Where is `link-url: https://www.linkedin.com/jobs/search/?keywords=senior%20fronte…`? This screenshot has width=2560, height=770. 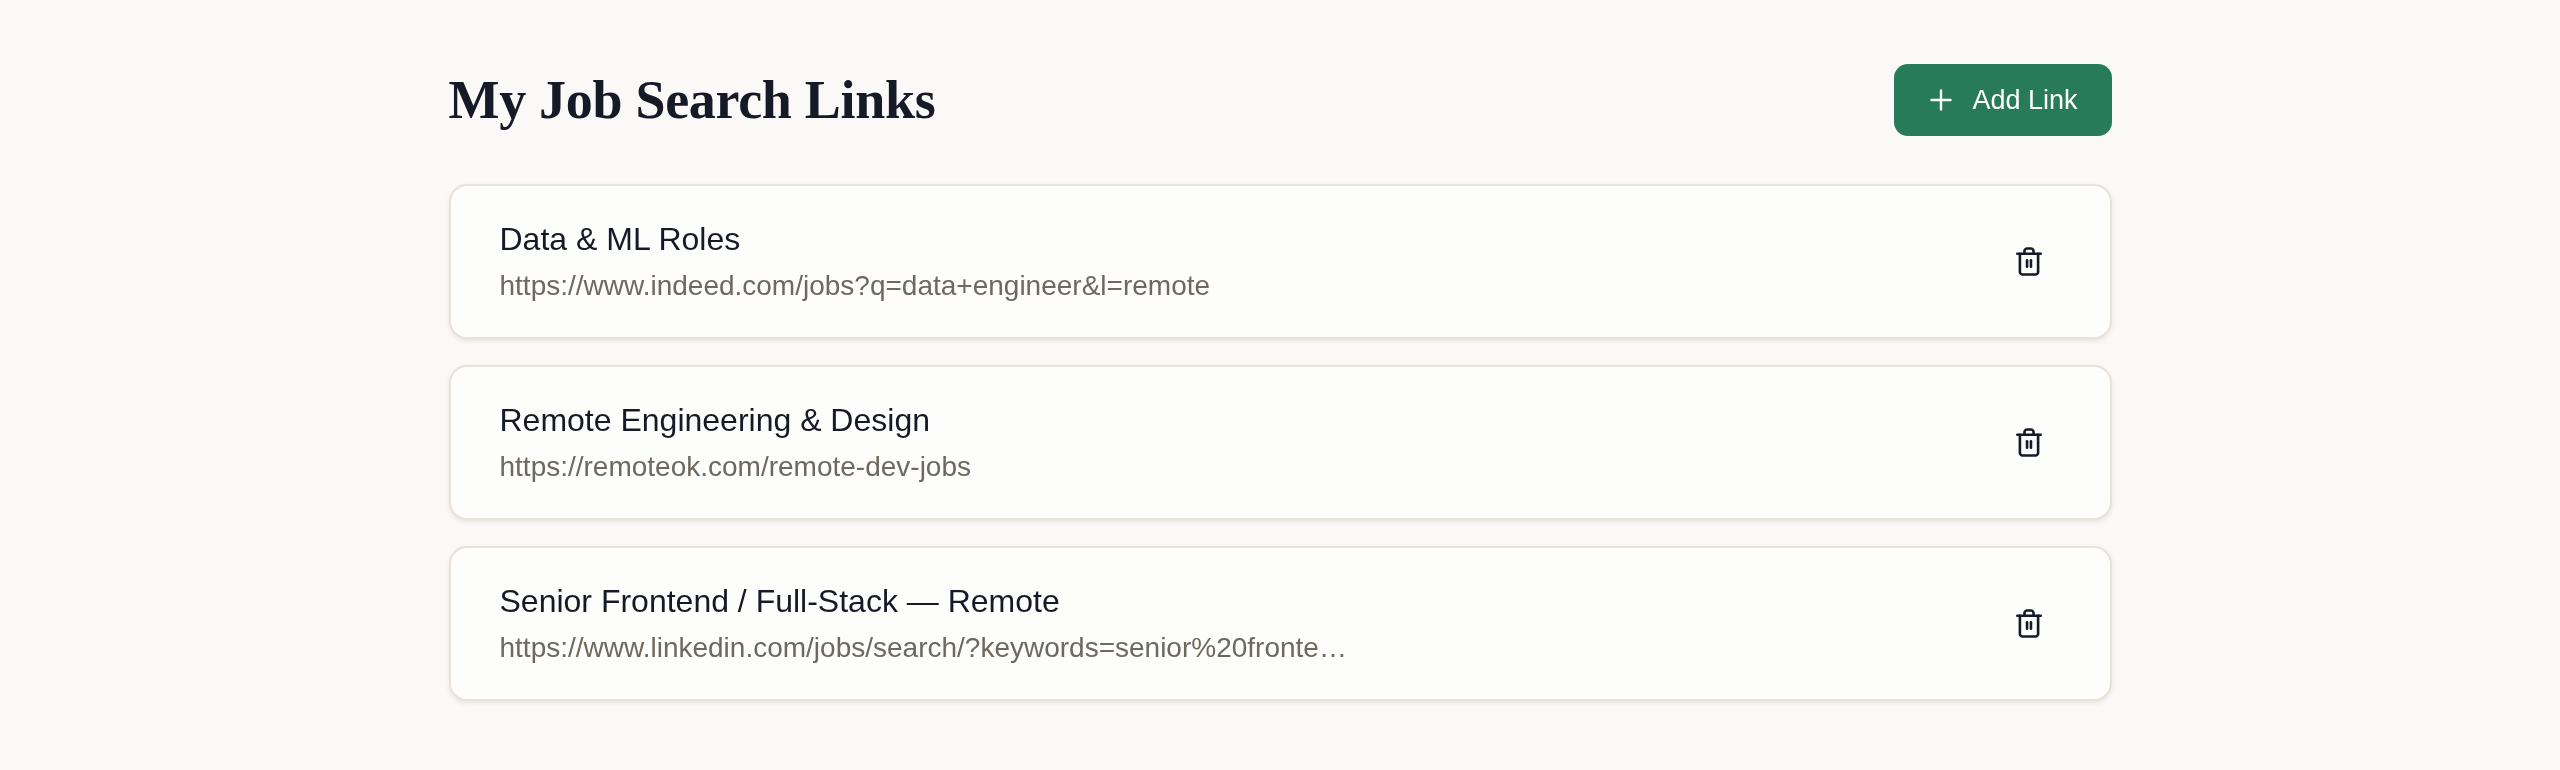 link-url: https://www.linkedin.com/jobs/search/?keywords=senior%20fronte… is located at coordinates (923, 648).